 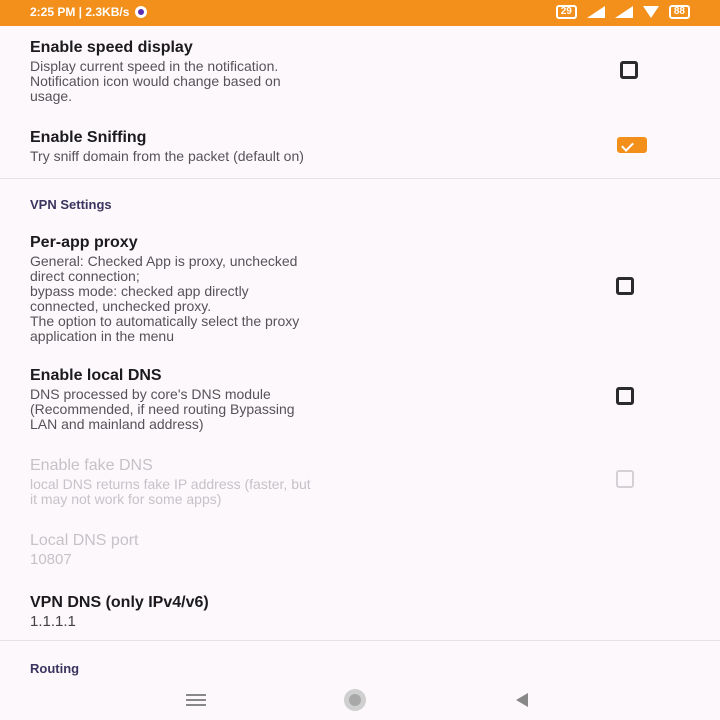 What do you see at coordinates (625, 479) in the screenshot?
I see `fake-dns-checkbox` at bounding box center [625, 479].